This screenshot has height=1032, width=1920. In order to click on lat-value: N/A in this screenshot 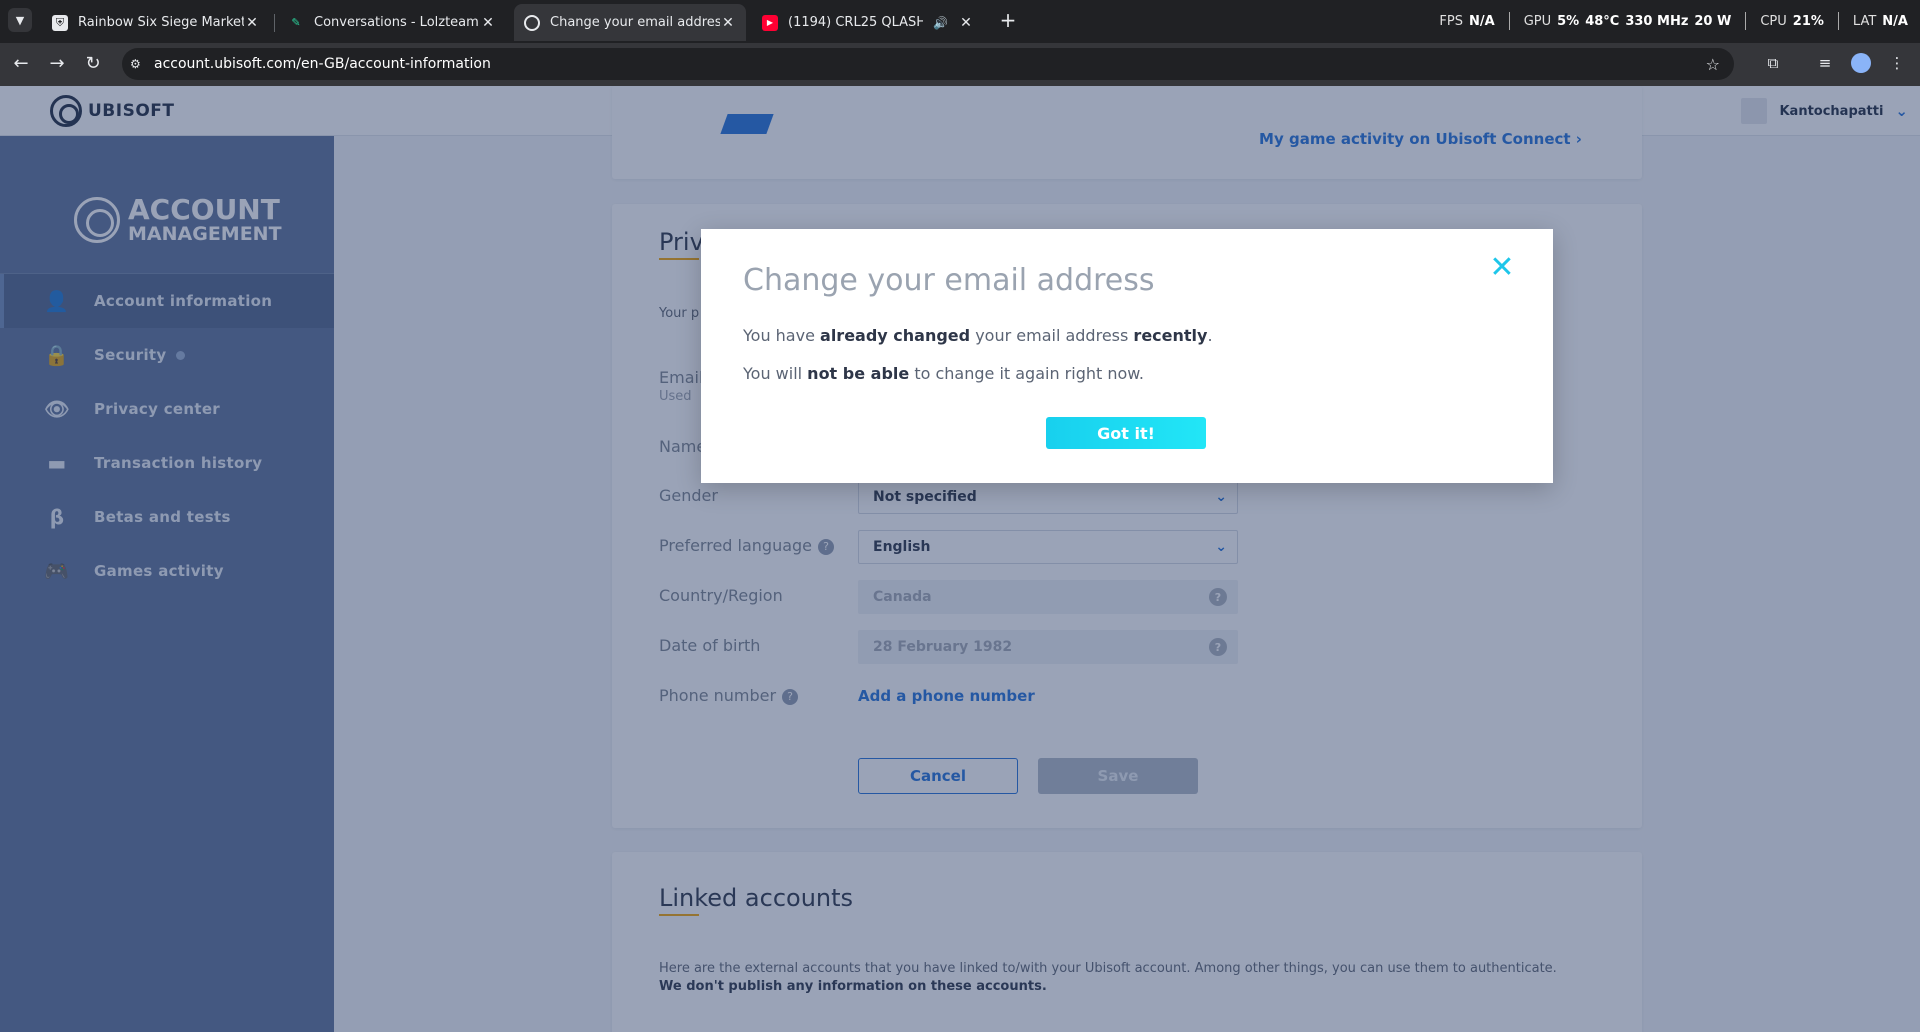, I will do `click(1895, 21)`.